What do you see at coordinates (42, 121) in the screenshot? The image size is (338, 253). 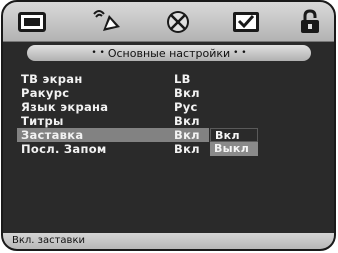 I see `menu-item-label: Титры` at bounding box center [42, 121].